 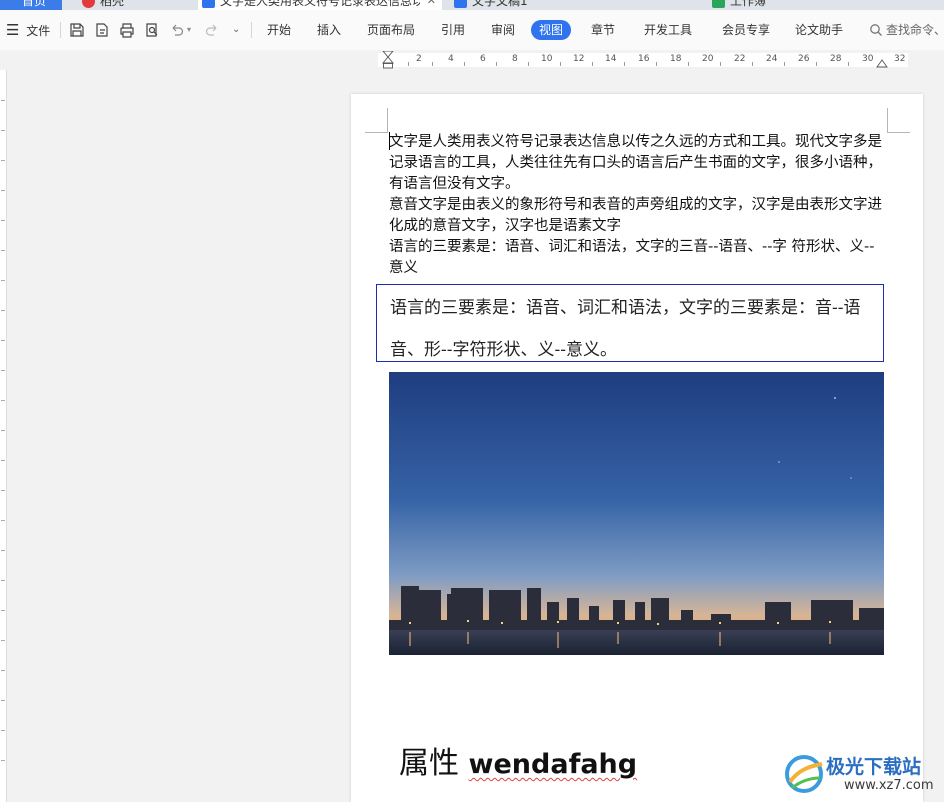 I want to click on menu-thesis-assistant: 论文助手, so click(x=819, y=30).